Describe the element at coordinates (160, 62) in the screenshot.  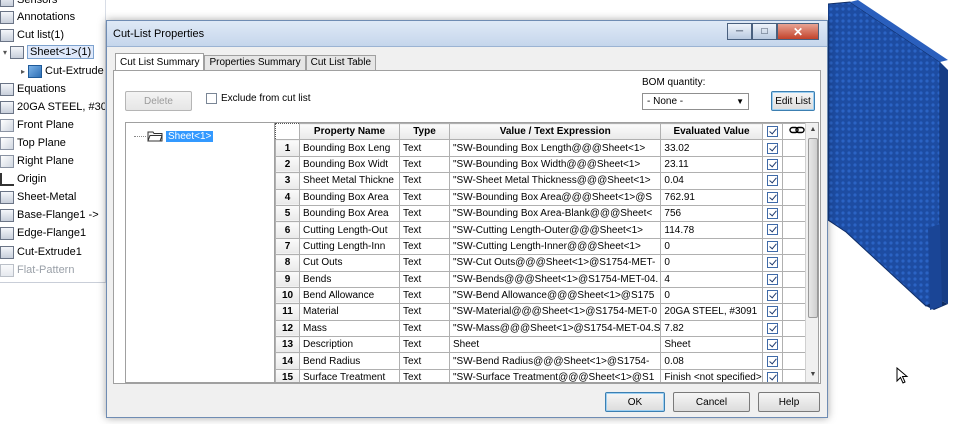
I see `tab-cut-list-summary: Cut List Summary` at that location.